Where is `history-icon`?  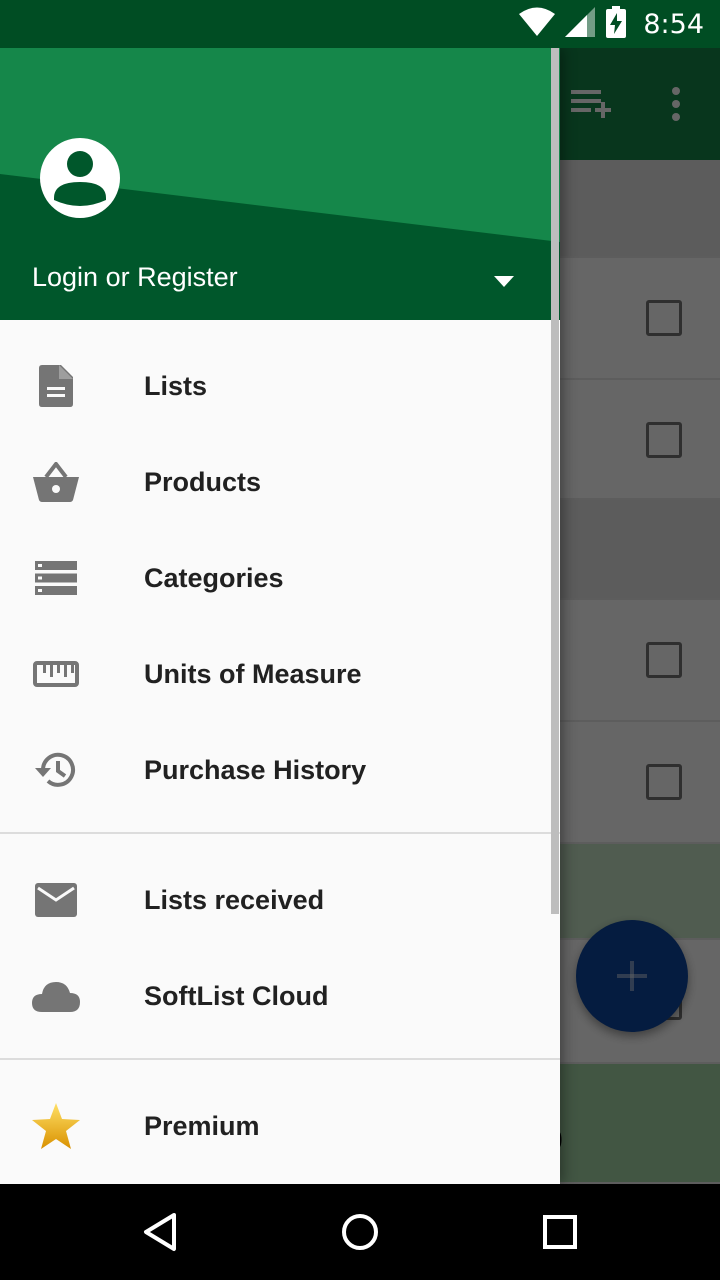
history-icon is located at coordinates (56, 770).